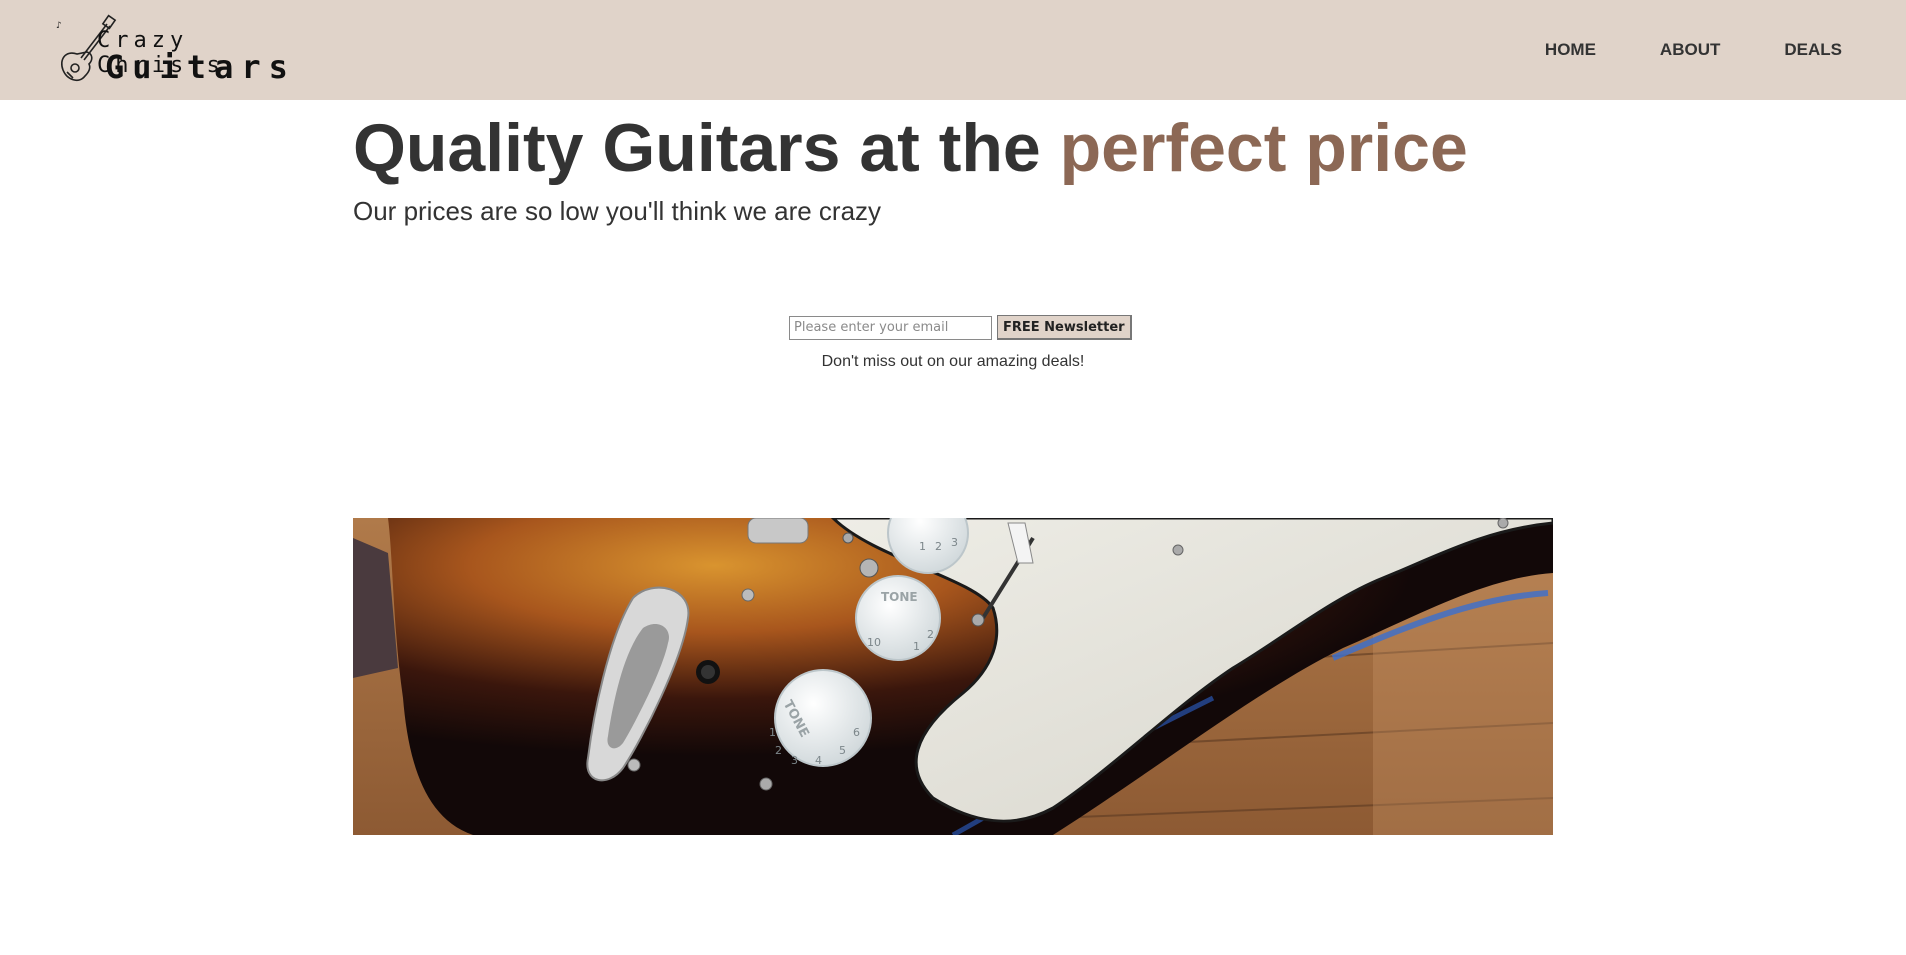  I want to click on hero-title-main: Quality Guitars at the, so click(706, 148).